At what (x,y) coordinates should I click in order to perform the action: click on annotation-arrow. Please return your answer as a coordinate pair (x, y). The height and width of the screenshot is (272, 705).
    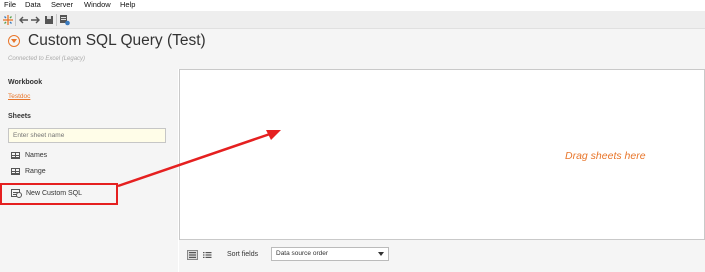
    Looking at the image, I should click on (199, 159).